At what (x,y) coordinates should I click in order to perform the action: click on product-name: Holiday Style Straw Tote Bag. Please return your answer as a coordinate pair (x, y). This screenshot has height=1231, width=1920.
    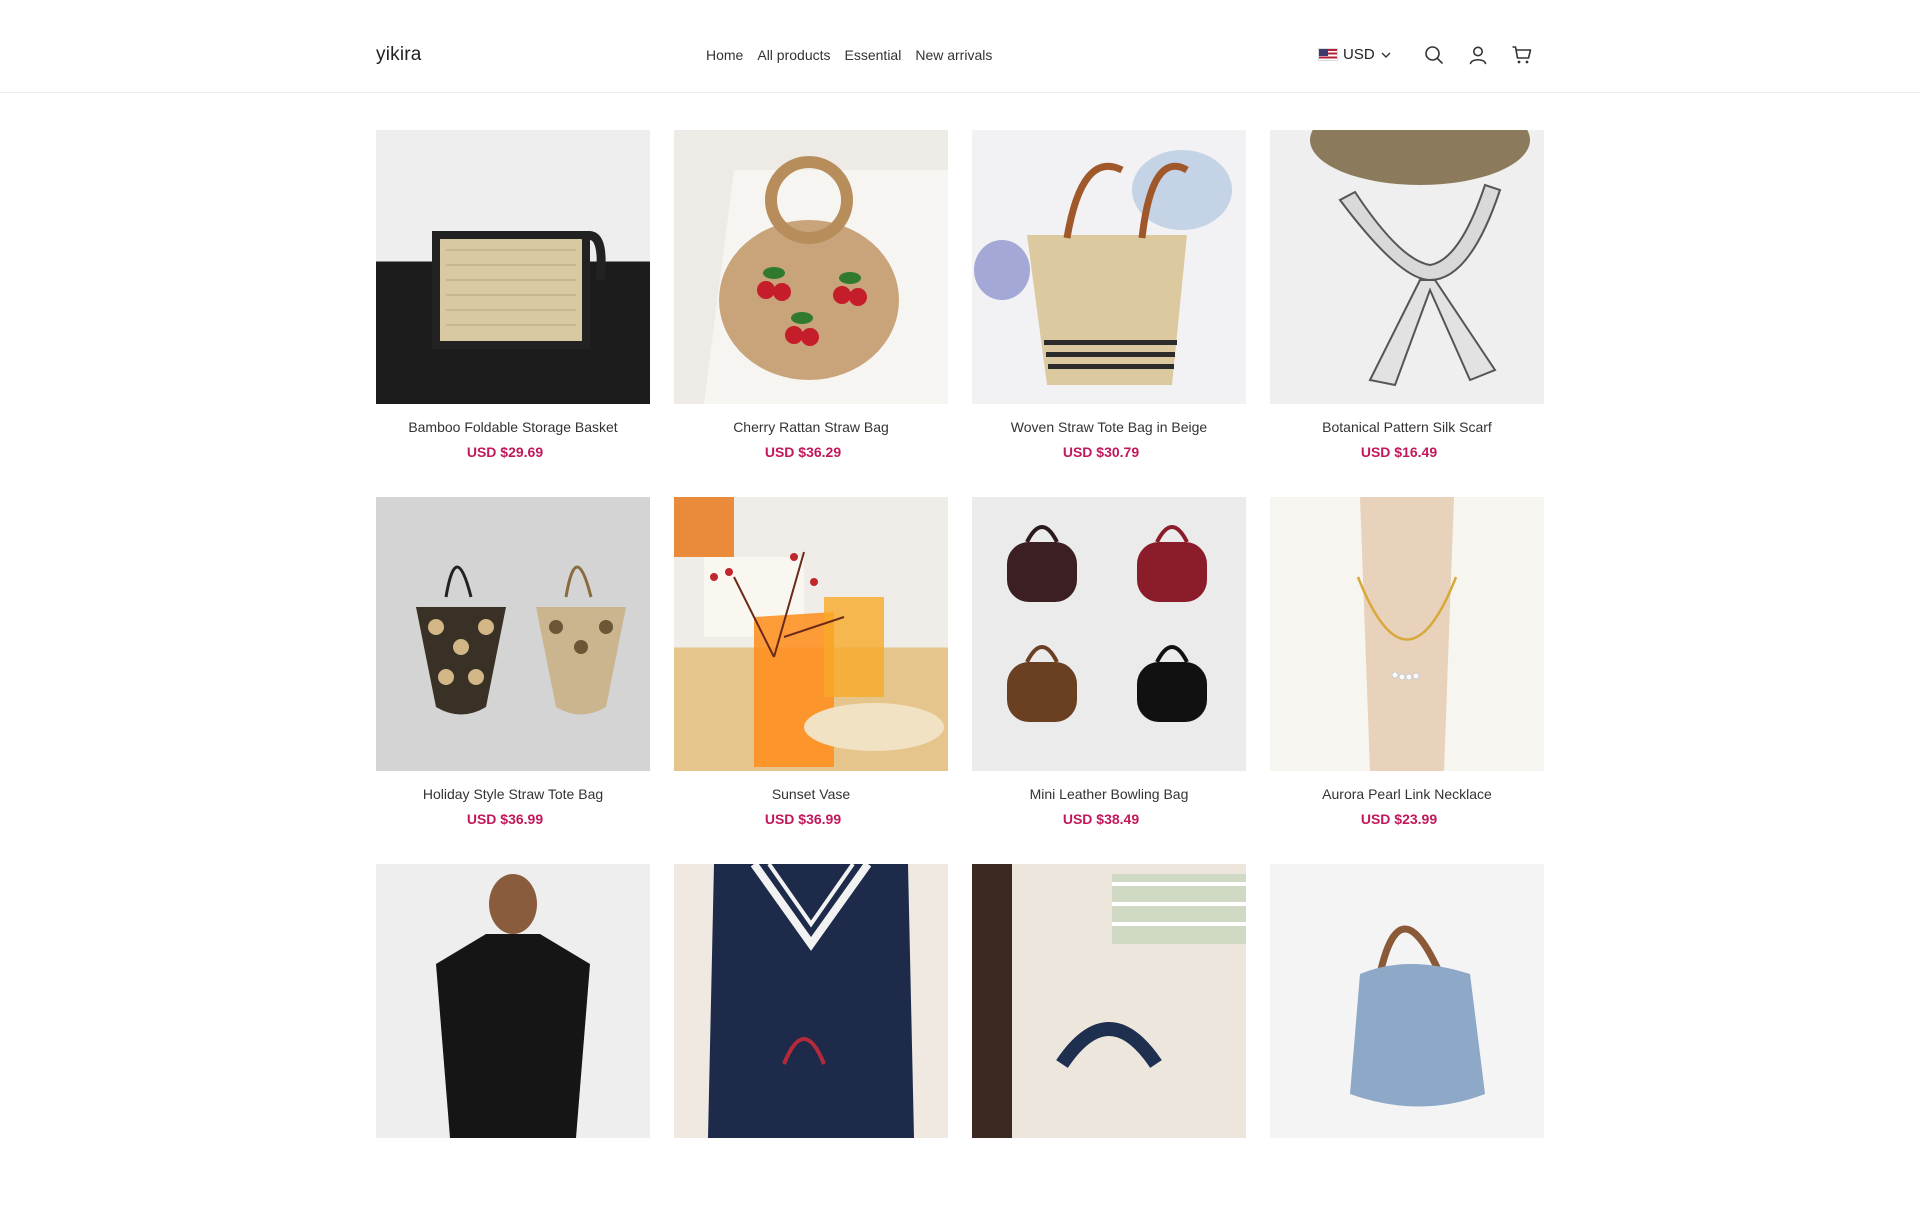
    Looking at the image, I should click on (513, 794).